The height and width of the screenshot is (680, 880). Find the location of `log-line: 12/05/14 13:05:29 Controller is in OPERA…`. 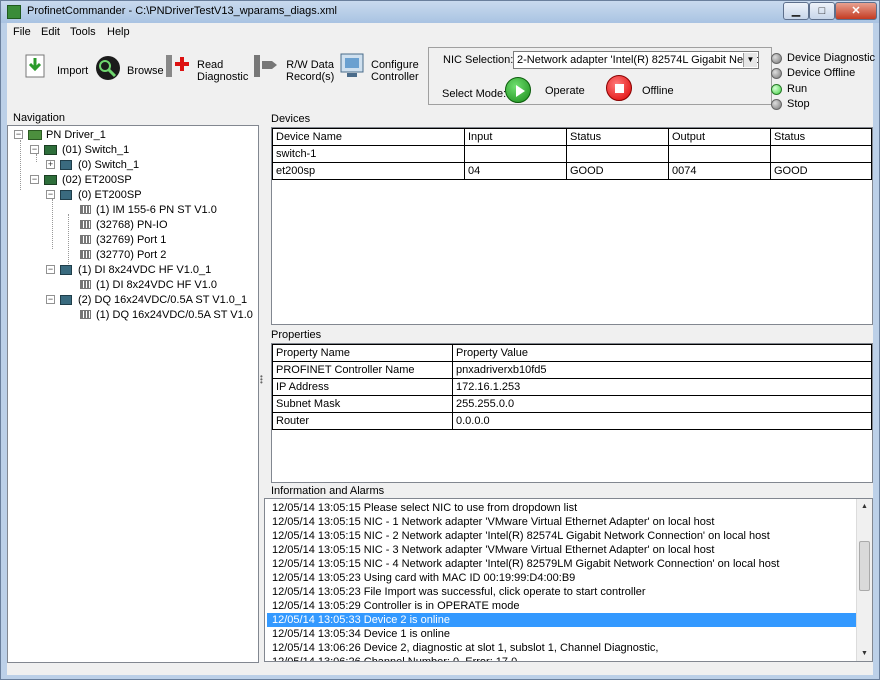

log-line: 12/05/14 13:05:29 Controller is in OPERA… is located at coordinates (561, 606).